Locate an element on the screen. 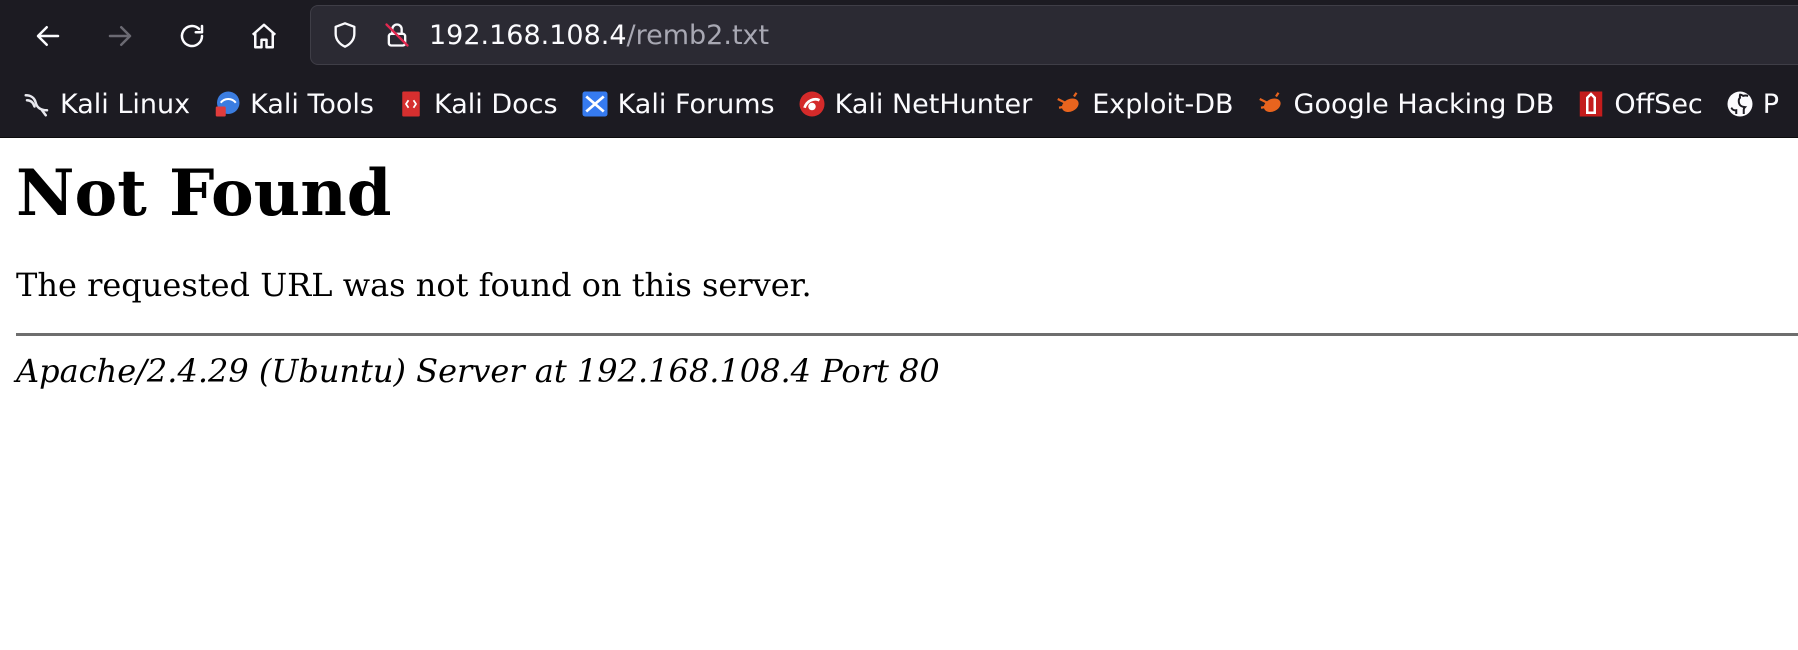 Image resolution: width=1798 pixels, height=650 pixels. google-hacking-db-icon is located at coordinates (1271, 104).